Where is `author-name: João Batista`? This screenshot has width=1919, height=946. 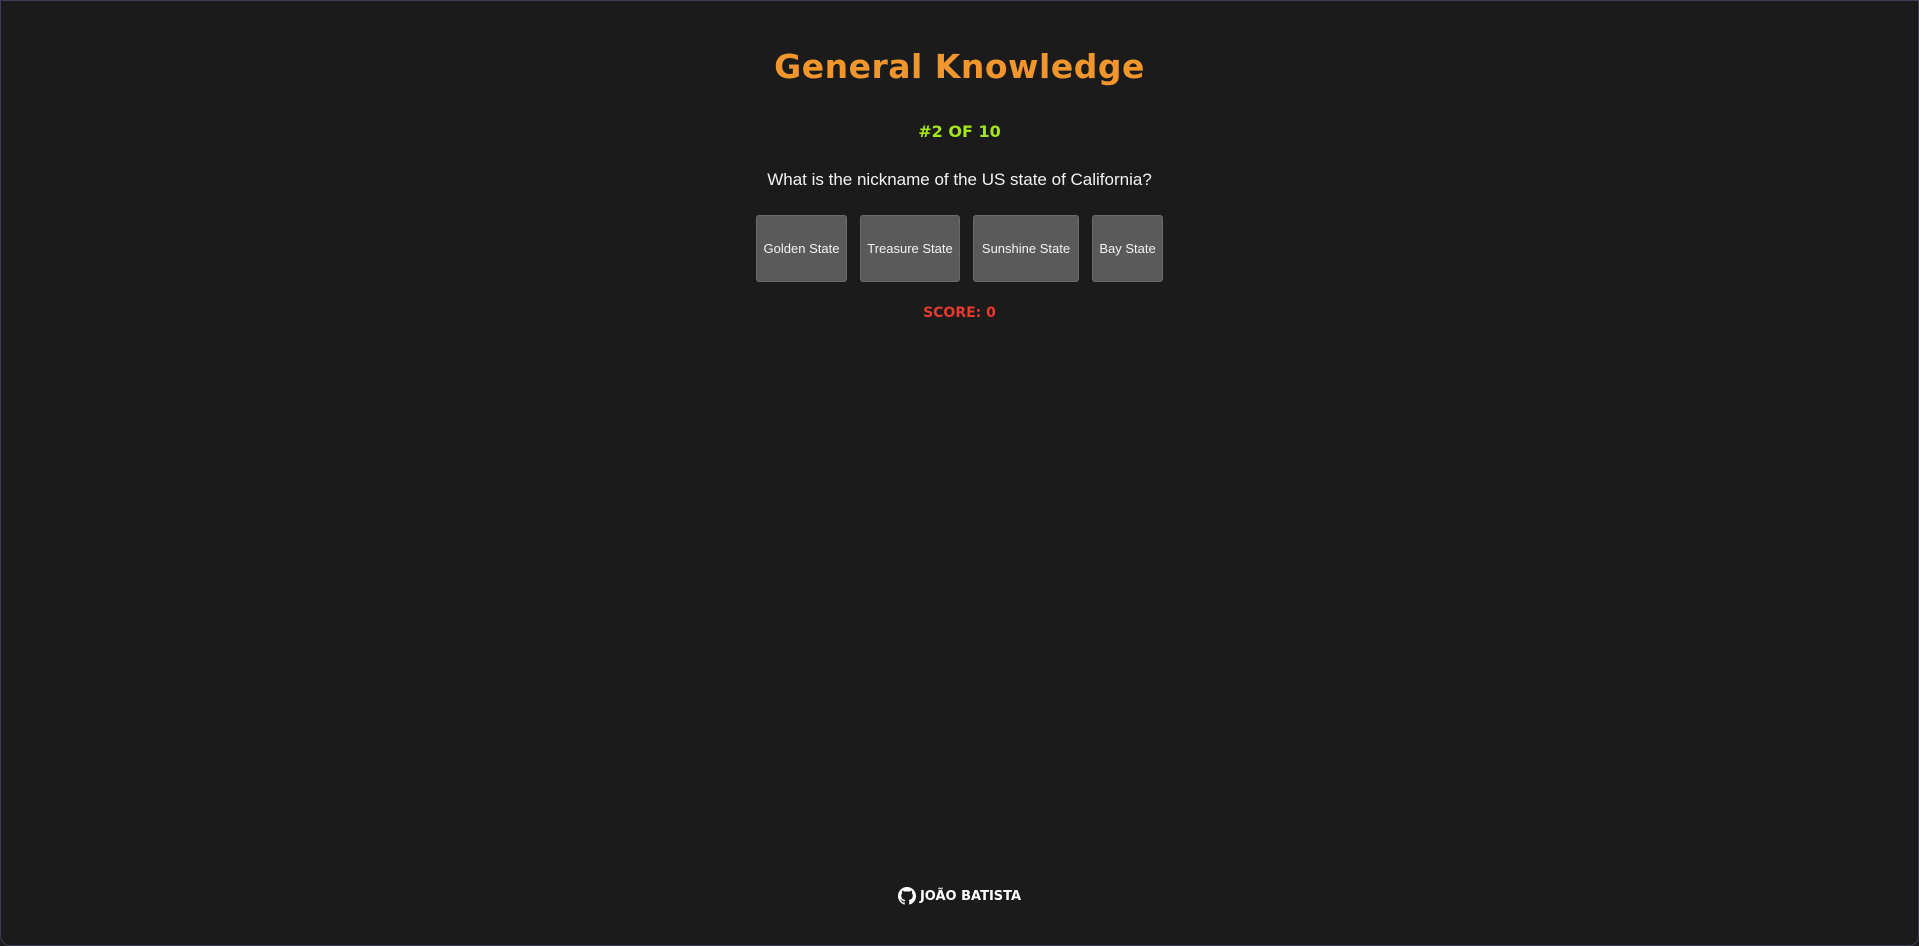
author-name: João Batista is located at coordinates (970, 896).